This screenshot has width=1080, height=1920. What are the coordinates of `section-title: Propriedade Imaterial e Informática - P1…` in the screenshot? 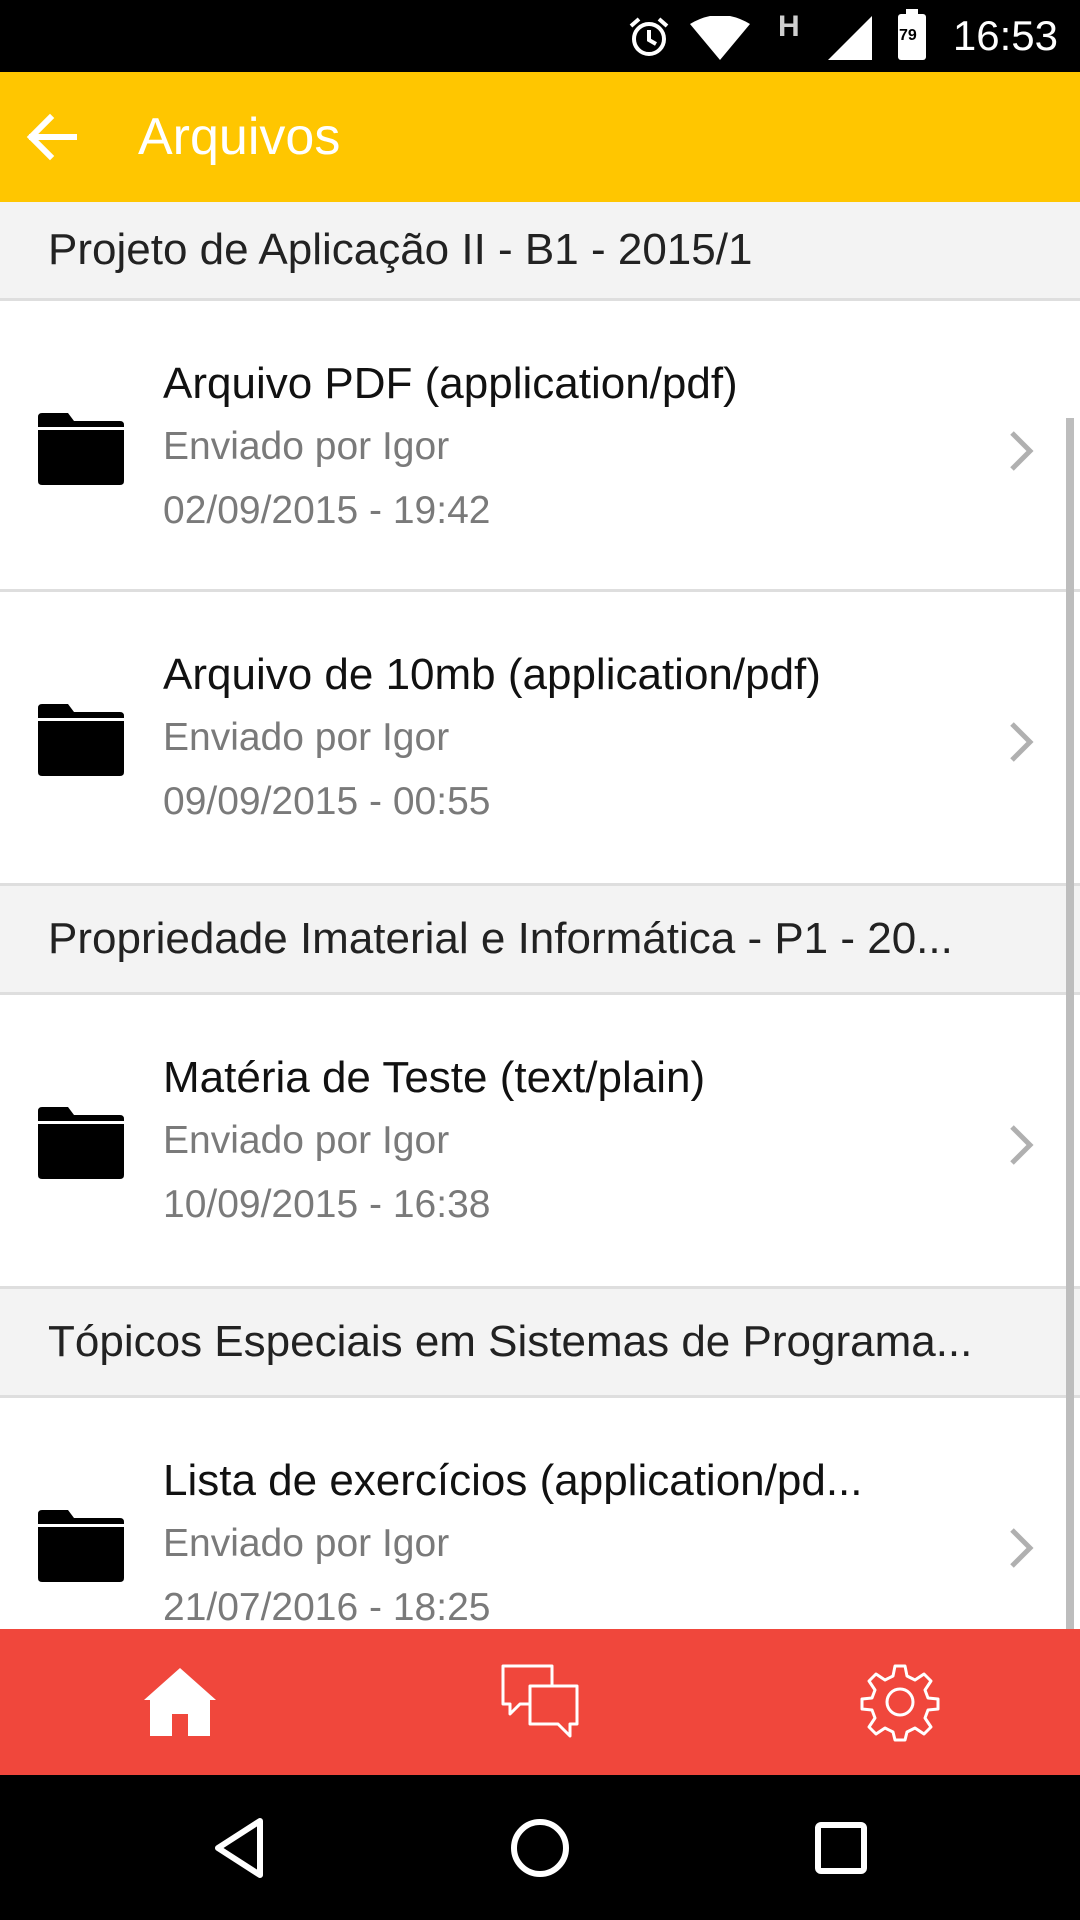 It's located at (500, 938).